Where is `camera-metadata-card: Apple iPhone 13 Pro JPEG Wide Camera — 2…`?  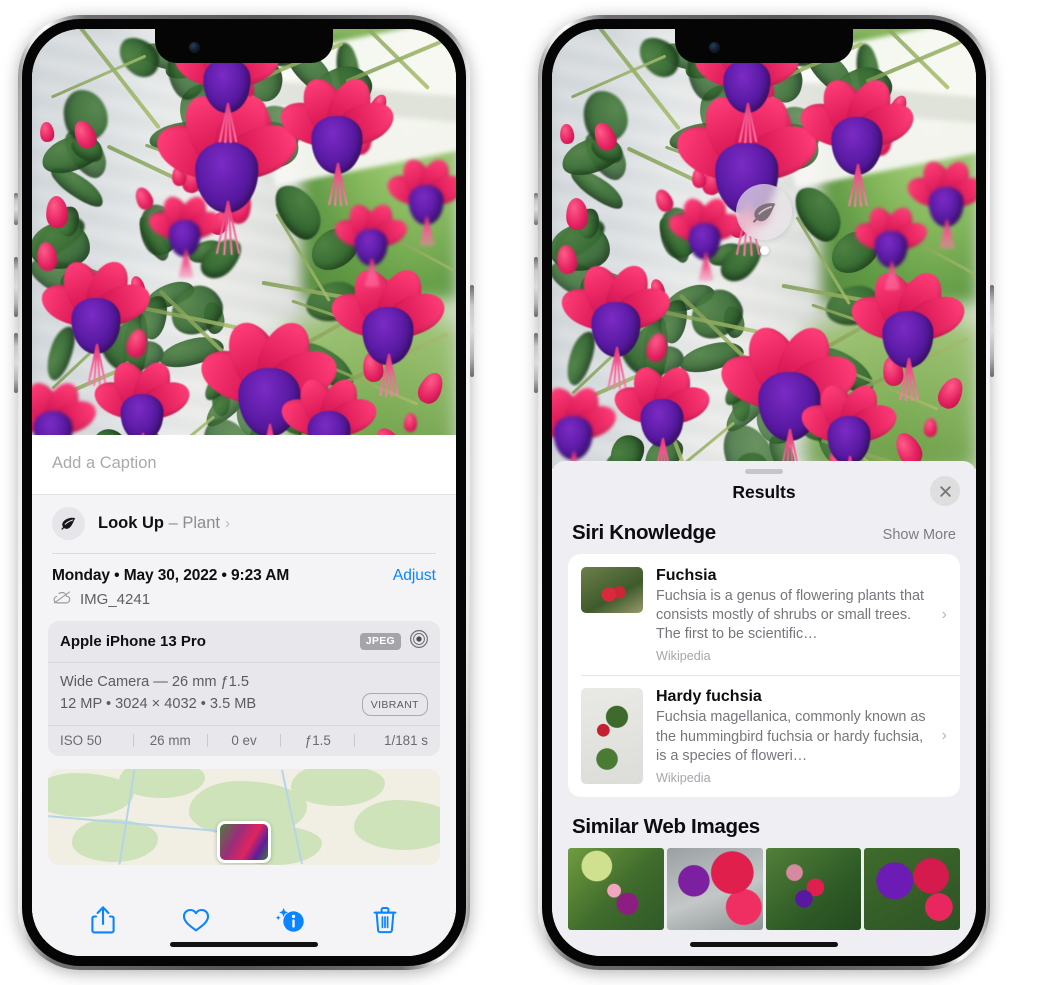
camera-metadata-card: Apple iPhone 13 Pro JPEG Wide Camera — 2… is located at coordinates (244, 688).